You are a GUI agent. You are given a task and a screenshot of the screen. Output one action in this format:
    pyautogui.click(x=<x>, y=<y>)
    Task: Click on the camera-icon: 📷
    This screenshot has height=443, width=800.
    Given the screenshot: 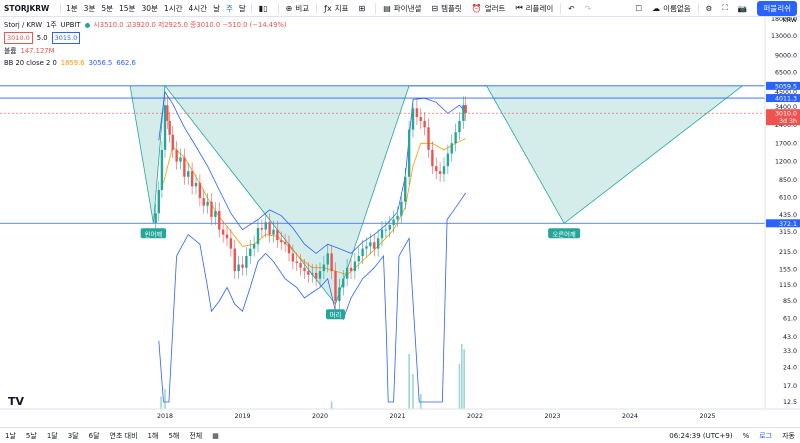 What is the action you would take?
    pyautogui.click(x=742, y=8)
    